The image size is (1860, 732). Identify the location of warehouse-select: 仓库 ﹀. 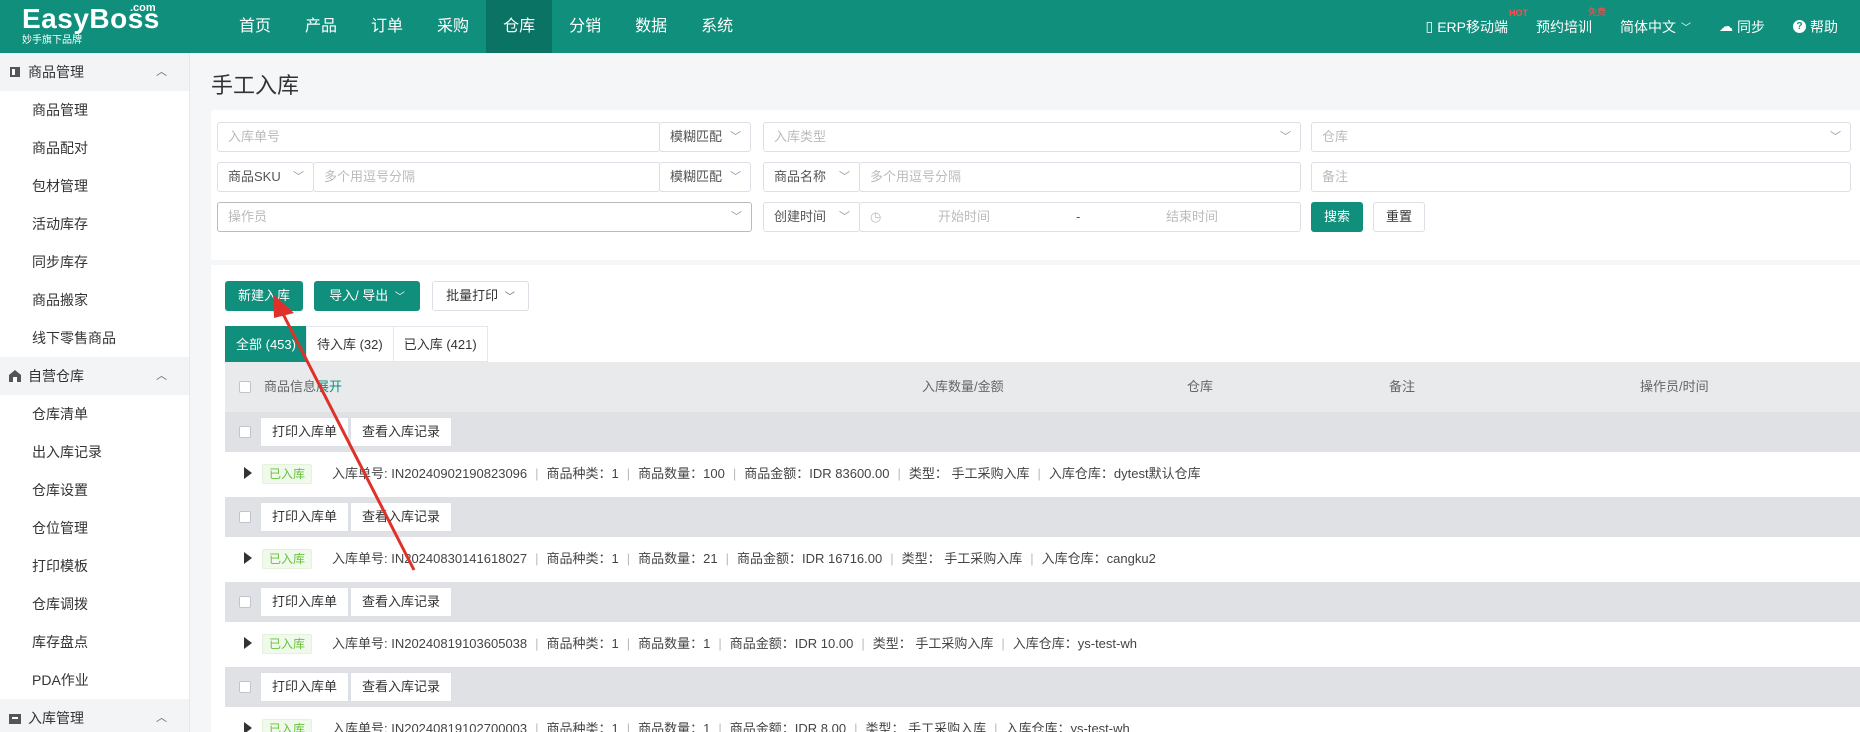
(1581, 137).